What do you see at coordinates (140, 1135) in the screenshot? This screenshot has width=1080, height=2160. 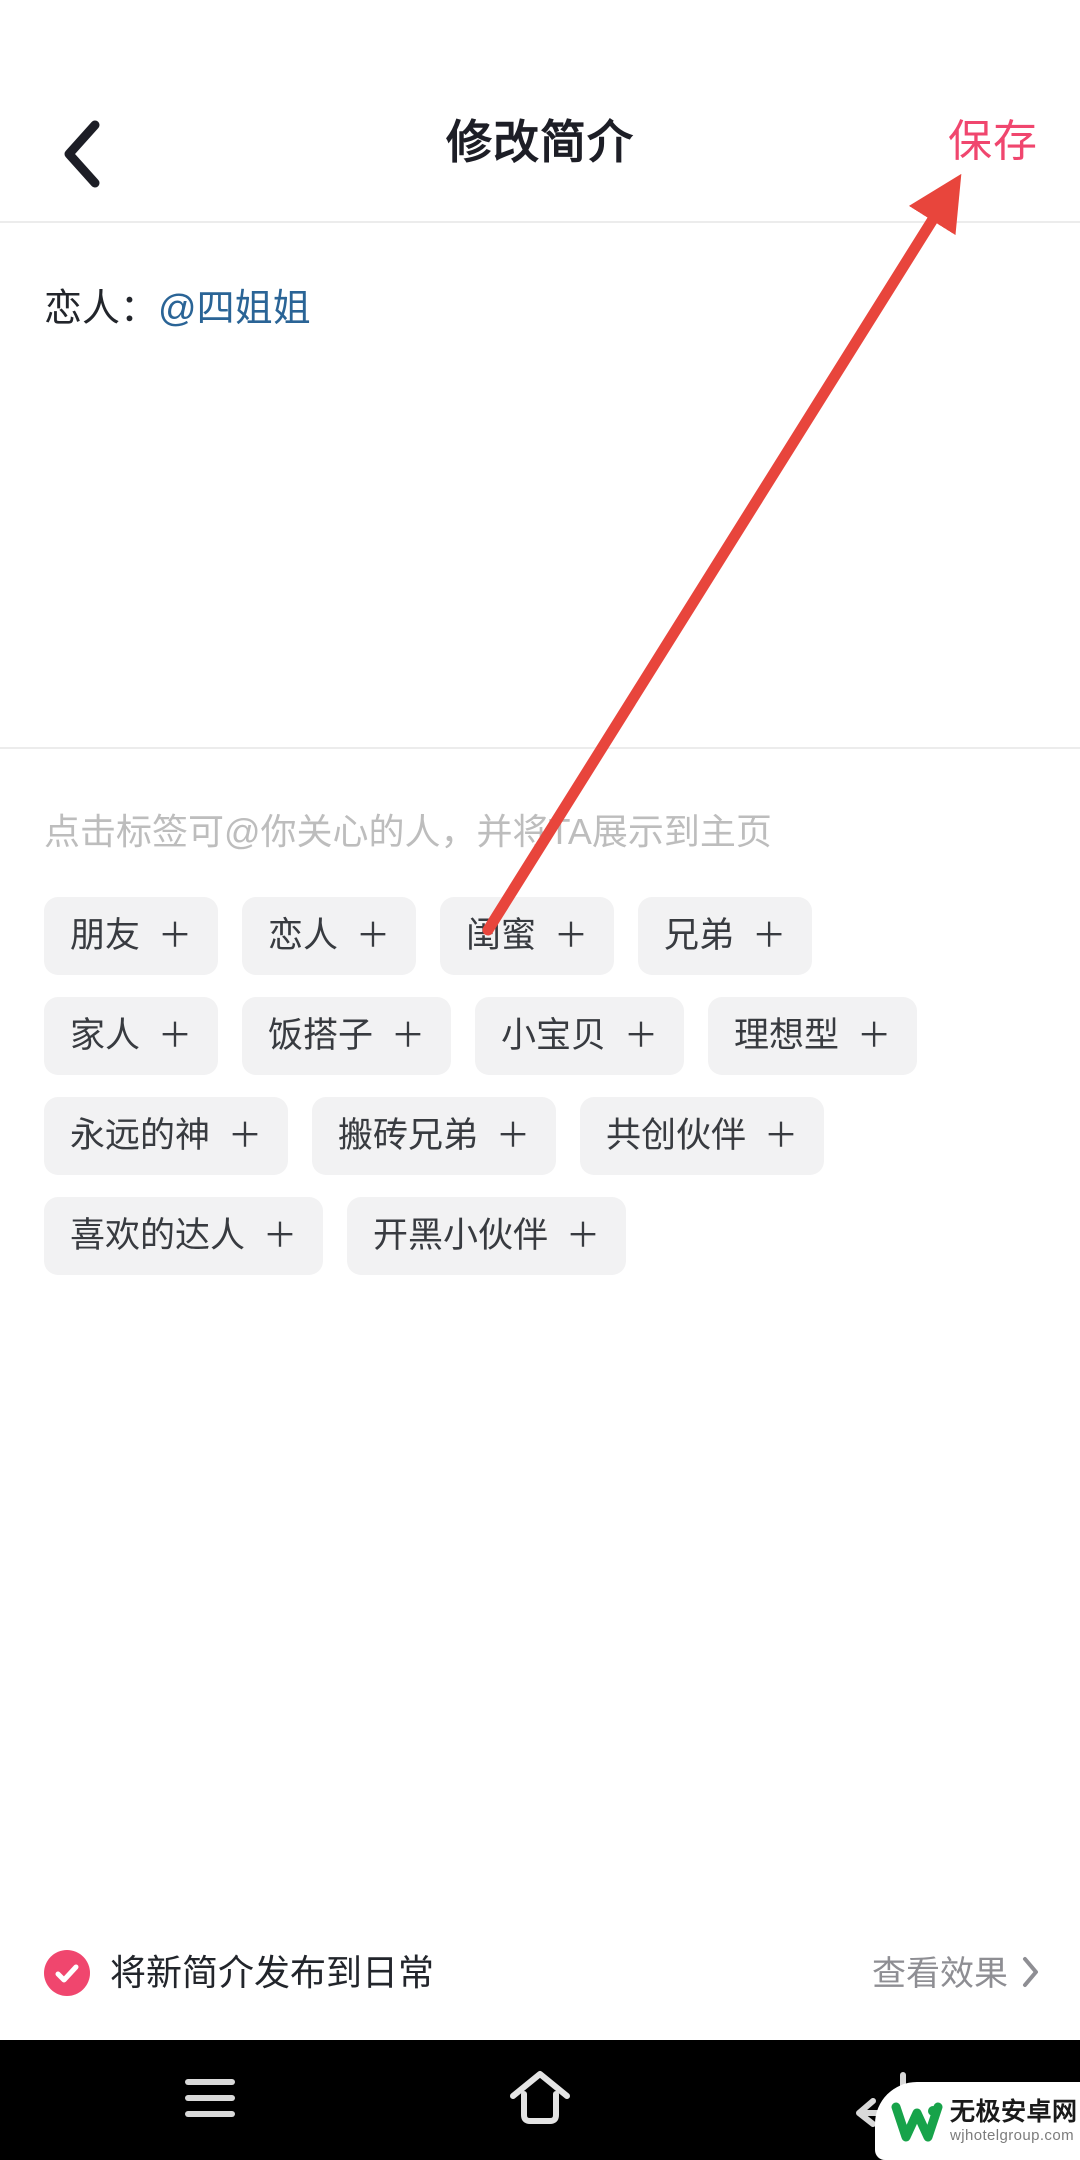 I see `tag-label: 永远的神` at bounding box center [140, 1135].